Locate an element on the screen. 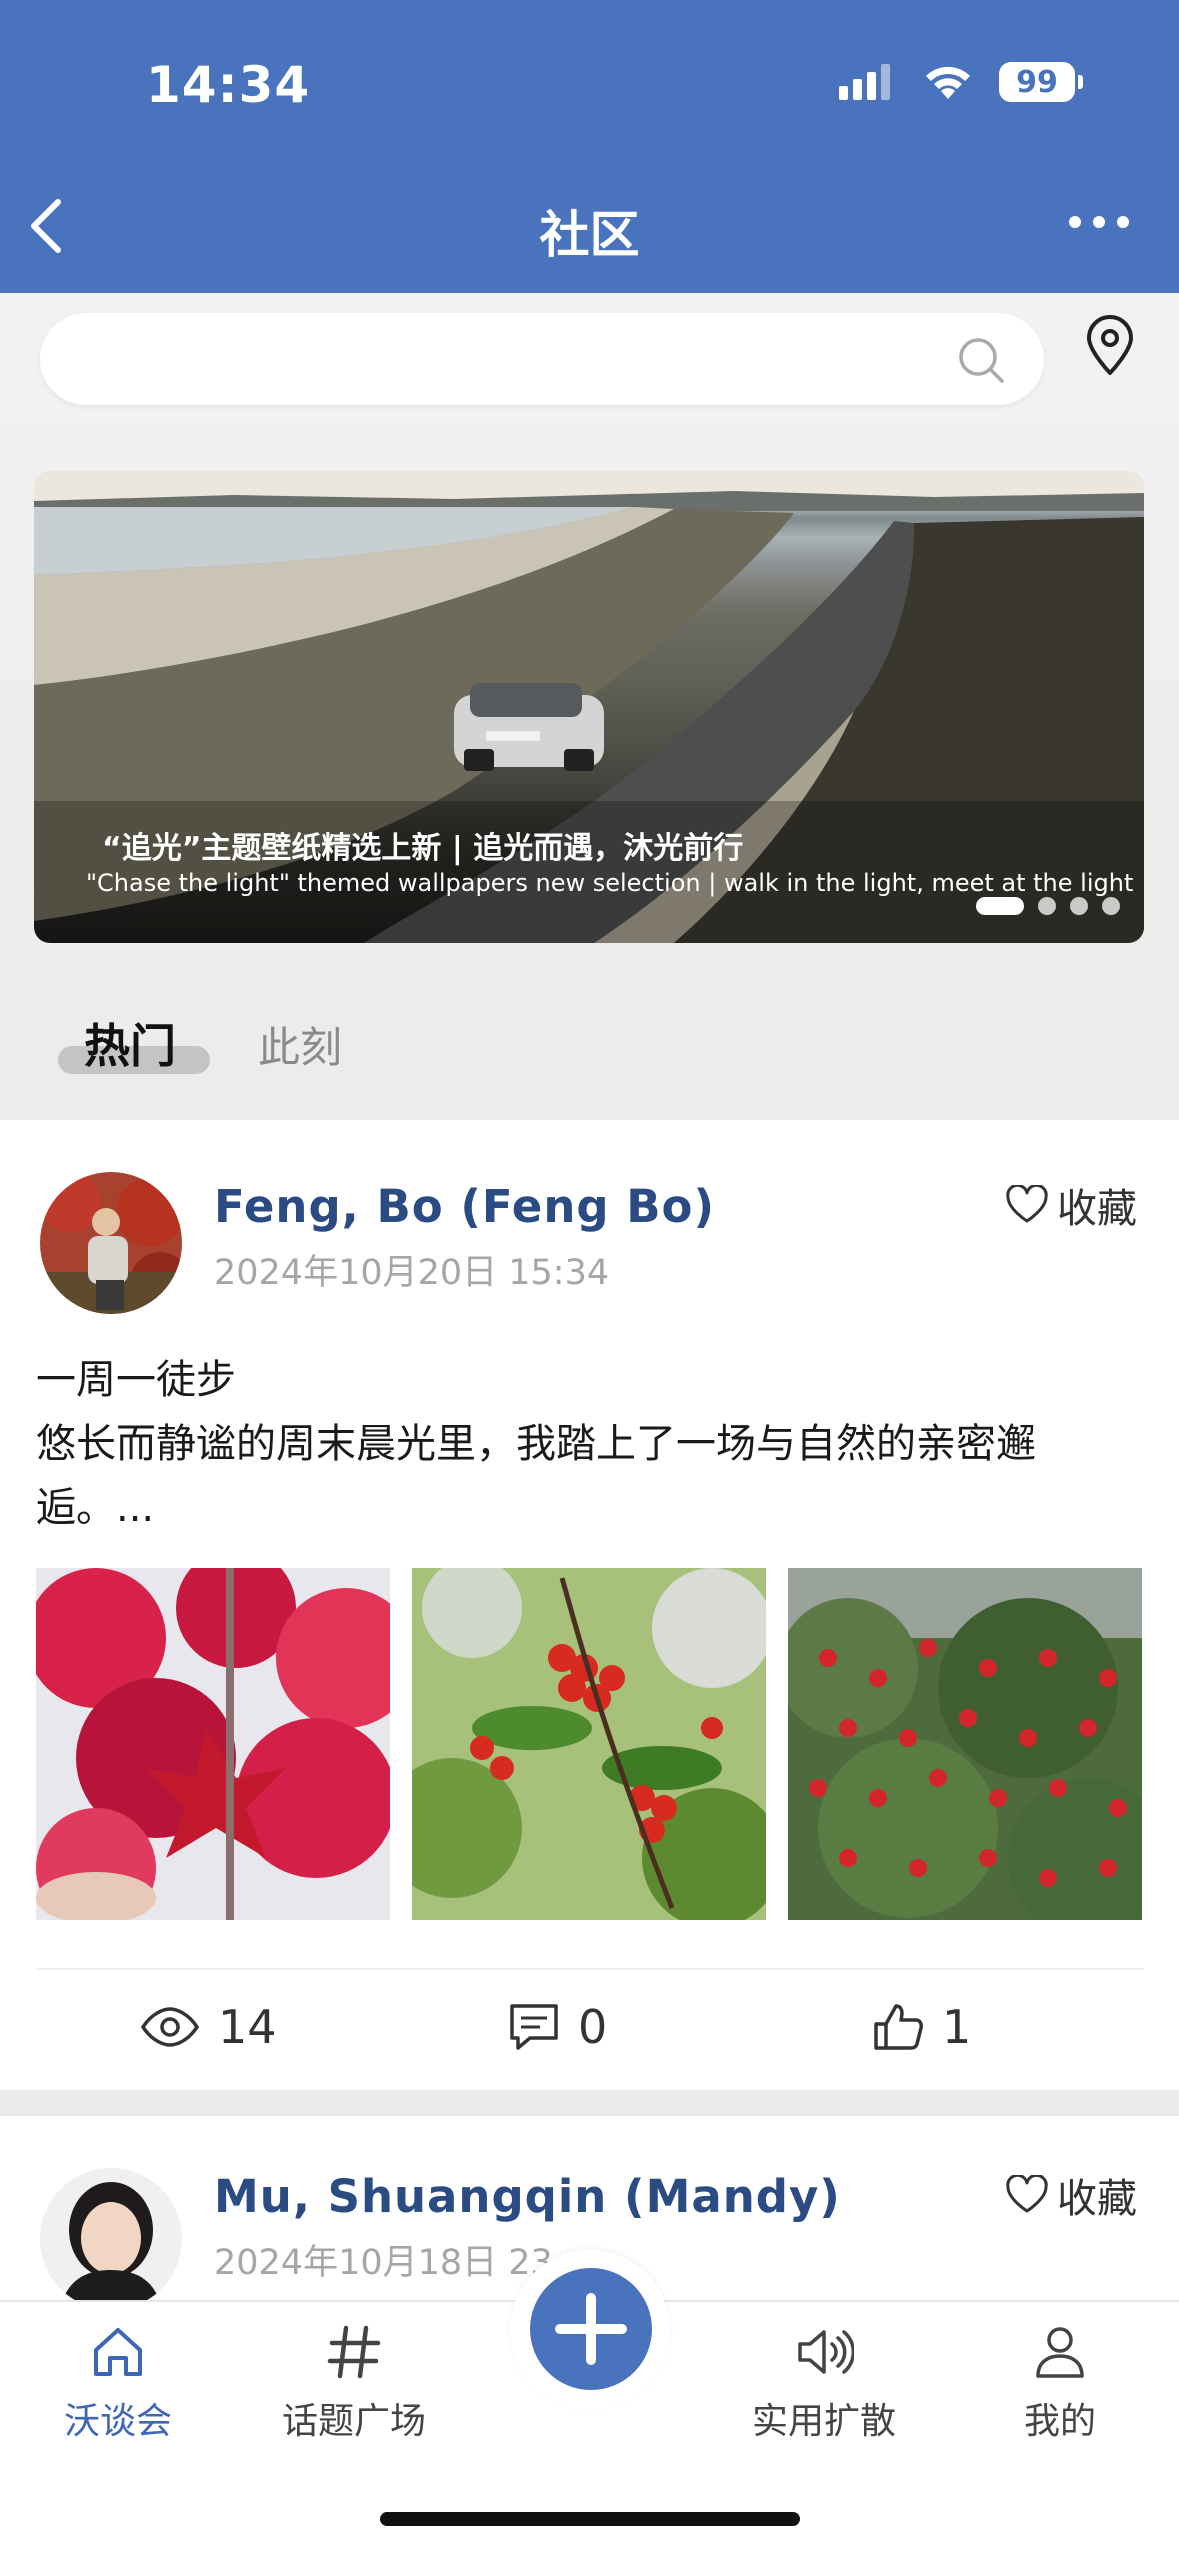  tab-bar-item-topics: 话题广场 is located at coordinates (354, 2383).